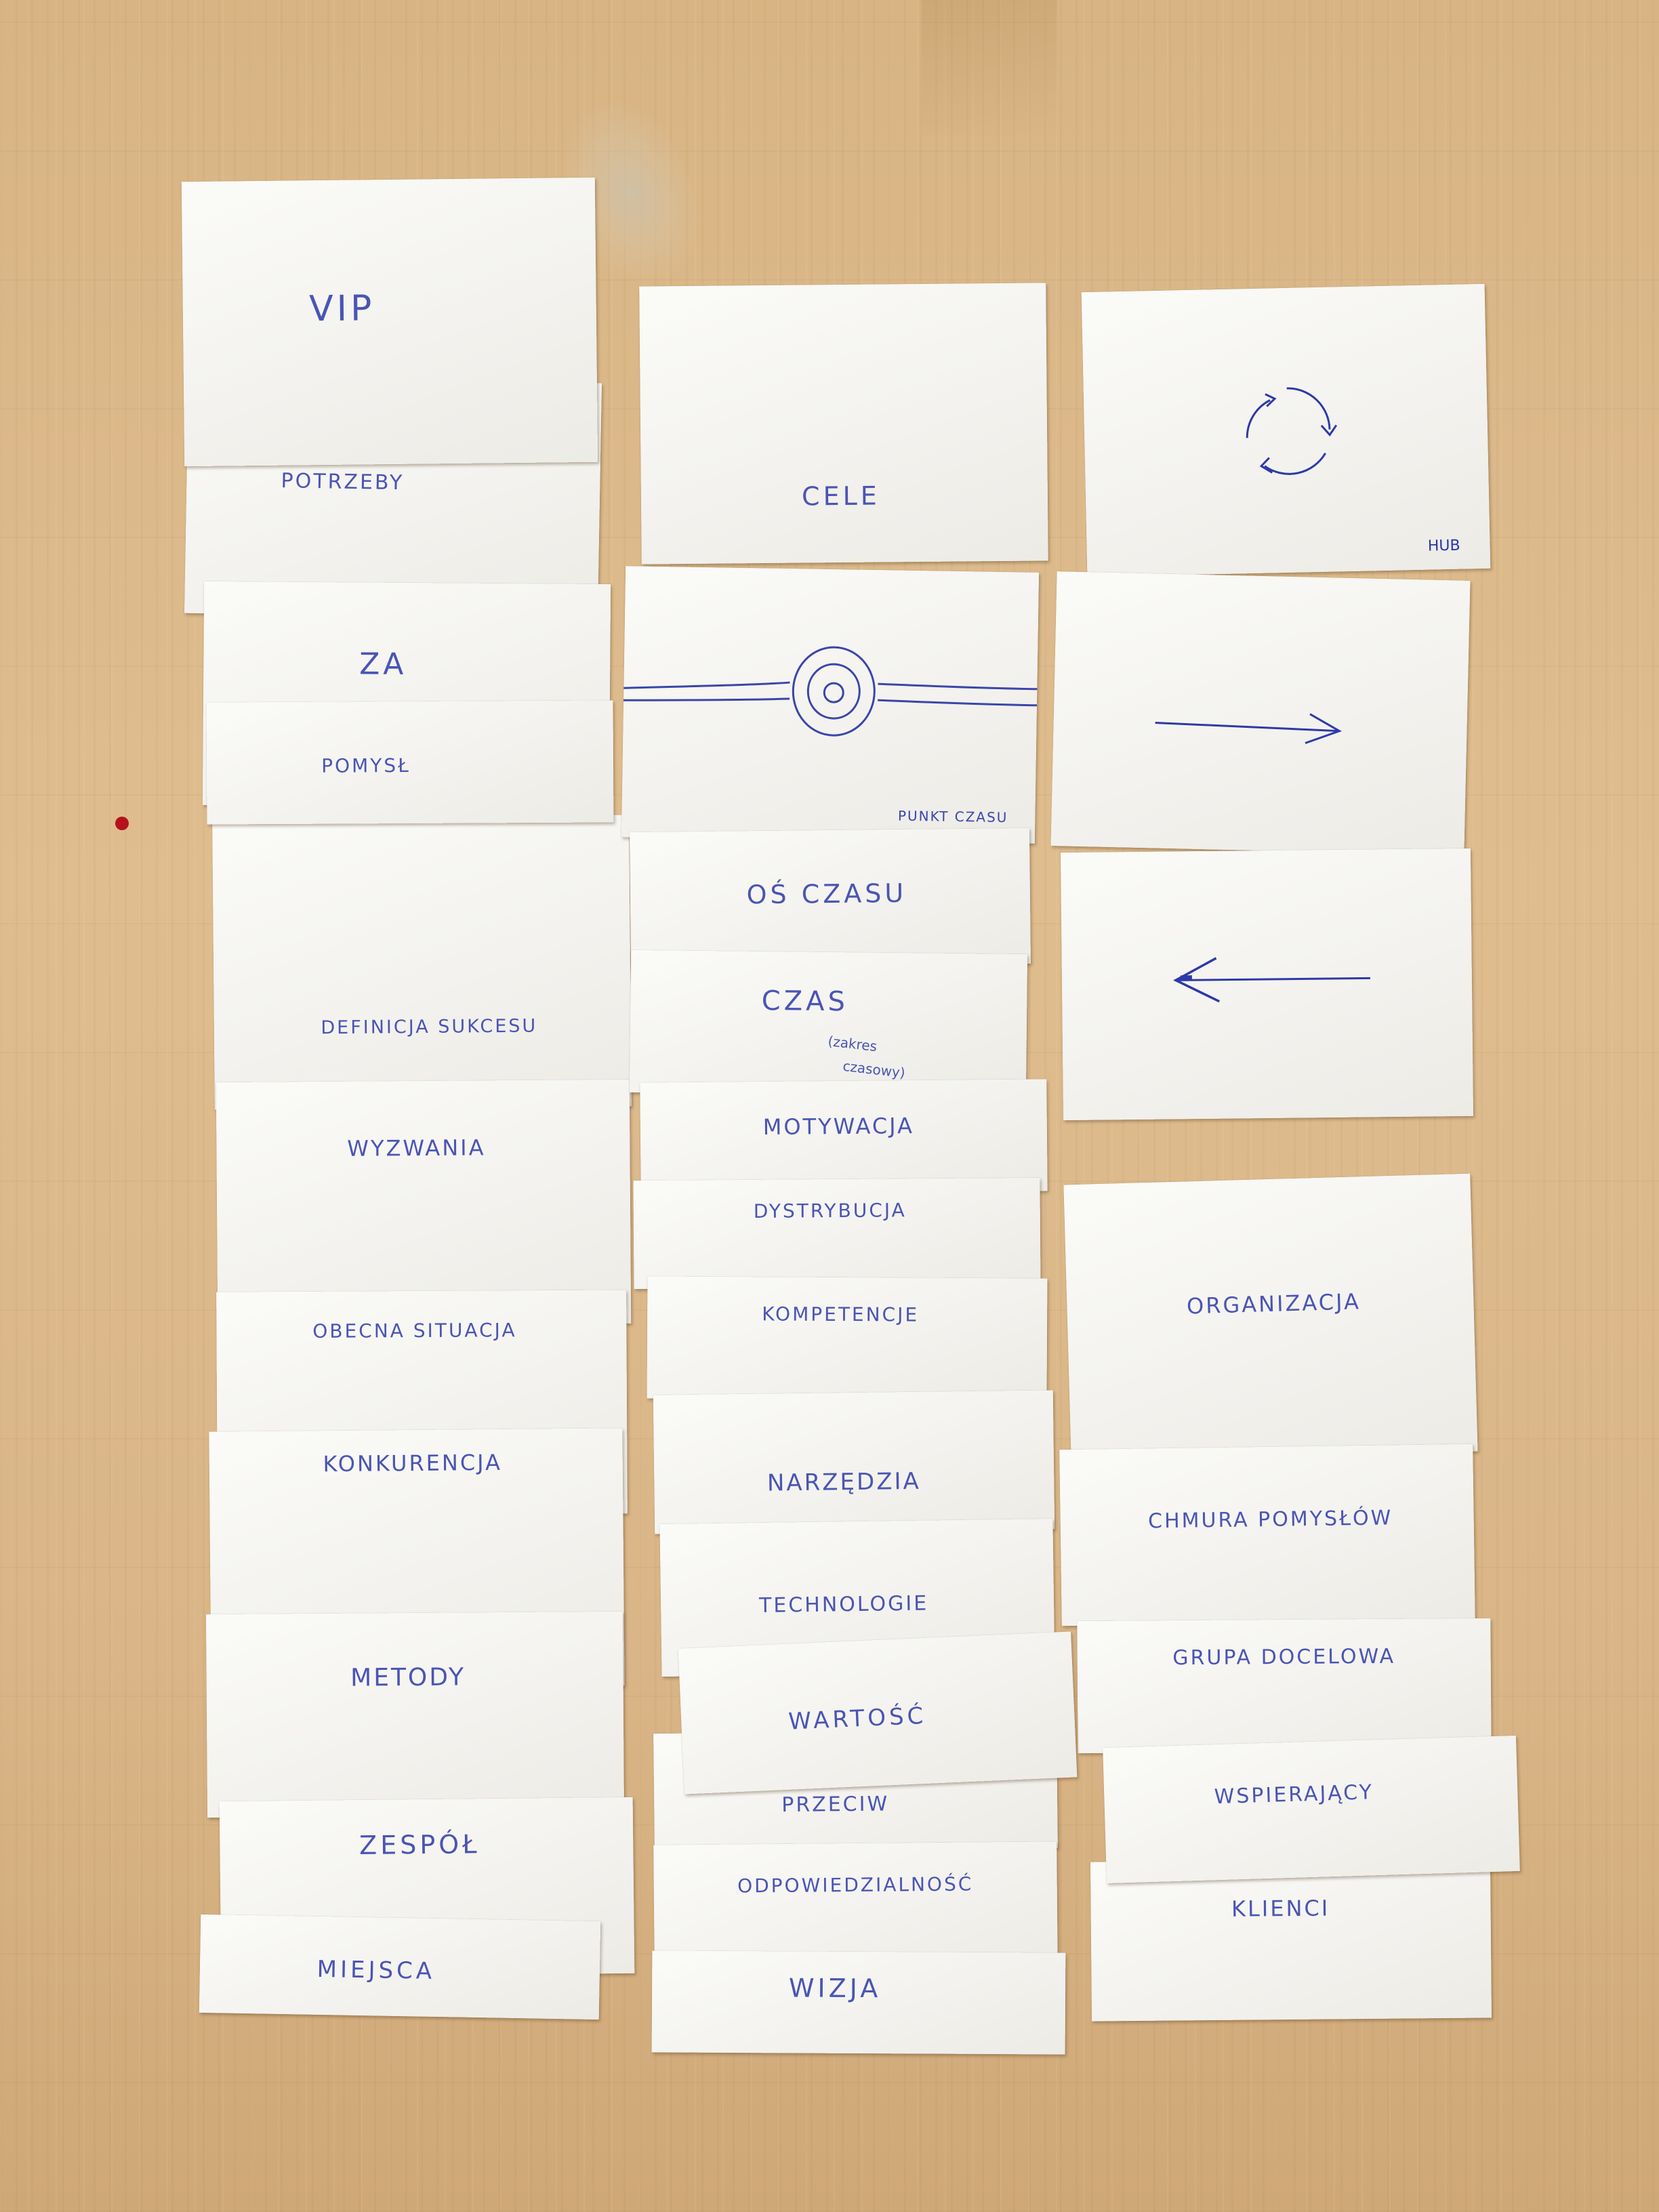 The image size is (1659, 2212). I want to click on card-label: NARZĘDZIA, so click(844, 1482).